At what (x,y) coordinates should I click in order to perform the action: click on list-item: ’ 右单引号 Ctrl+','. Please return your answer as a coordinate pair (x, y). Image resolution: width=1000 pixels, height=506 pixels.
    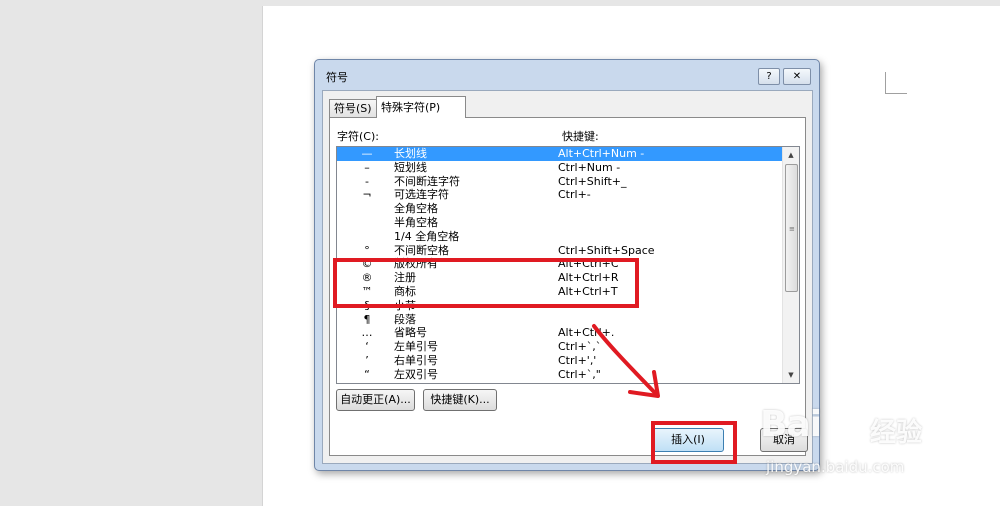
    Looking at the image, I should click on (560, 361).